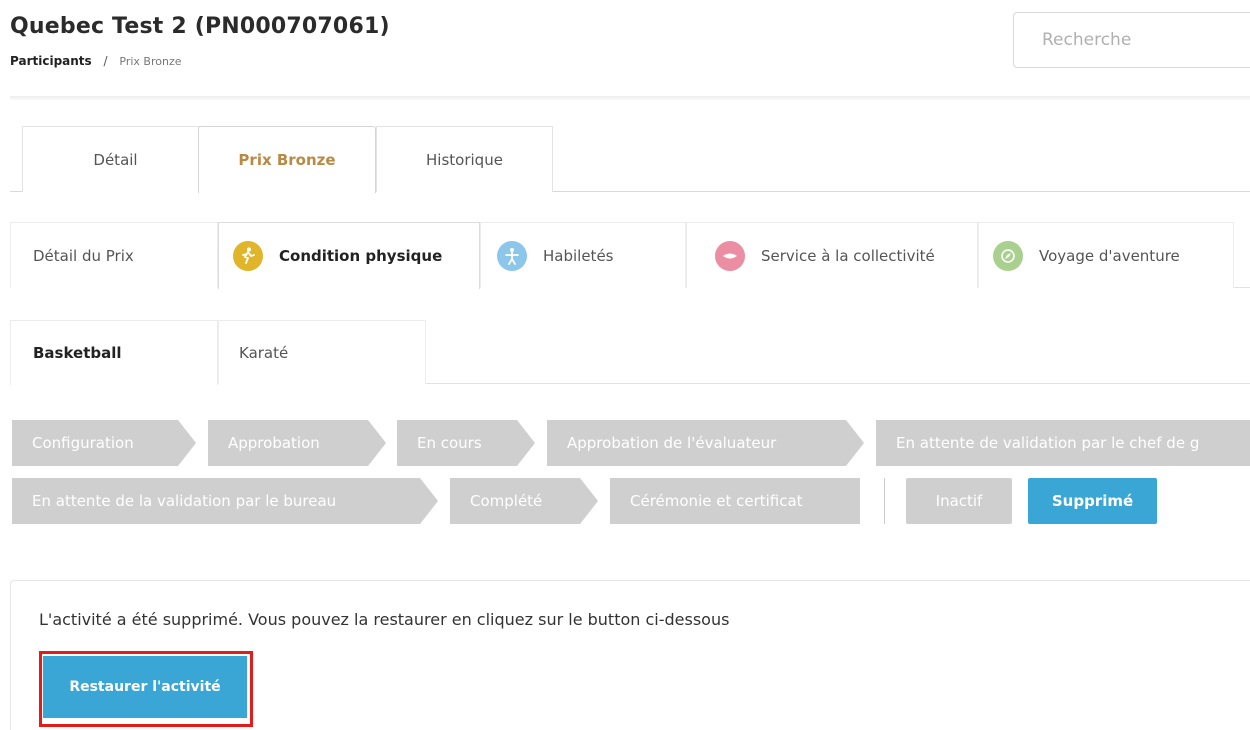  What do you see at coordinates (248, 256) in the screenshot?
I see `running-person-icon` at bounding box center [248, 256].